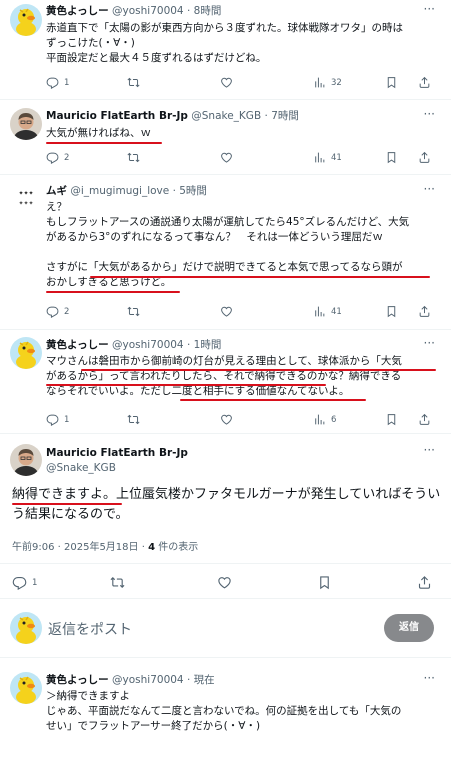  Describe the element at coordinates (56, 191) in the screenshot. I see `author-name: ムギ` at that location.